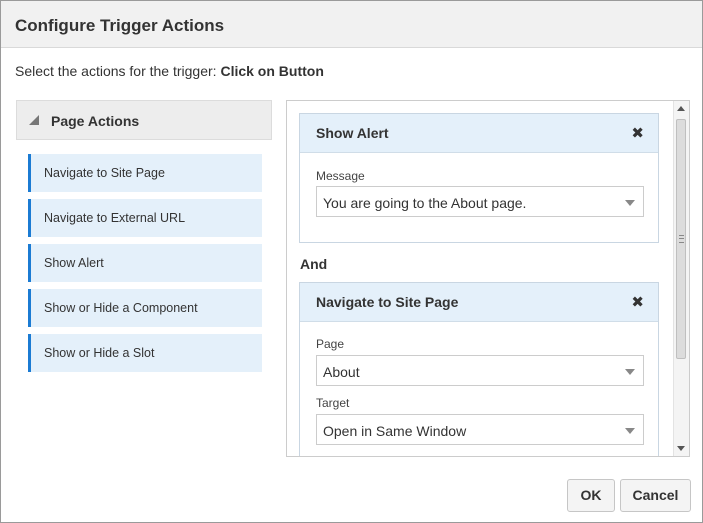 The height and width of the screenshot is (523, 703). What do you see at coordinates (74, 263) in the screenshot?
I see `action-item-label: Show Alert` at bounding box center [74, 263].